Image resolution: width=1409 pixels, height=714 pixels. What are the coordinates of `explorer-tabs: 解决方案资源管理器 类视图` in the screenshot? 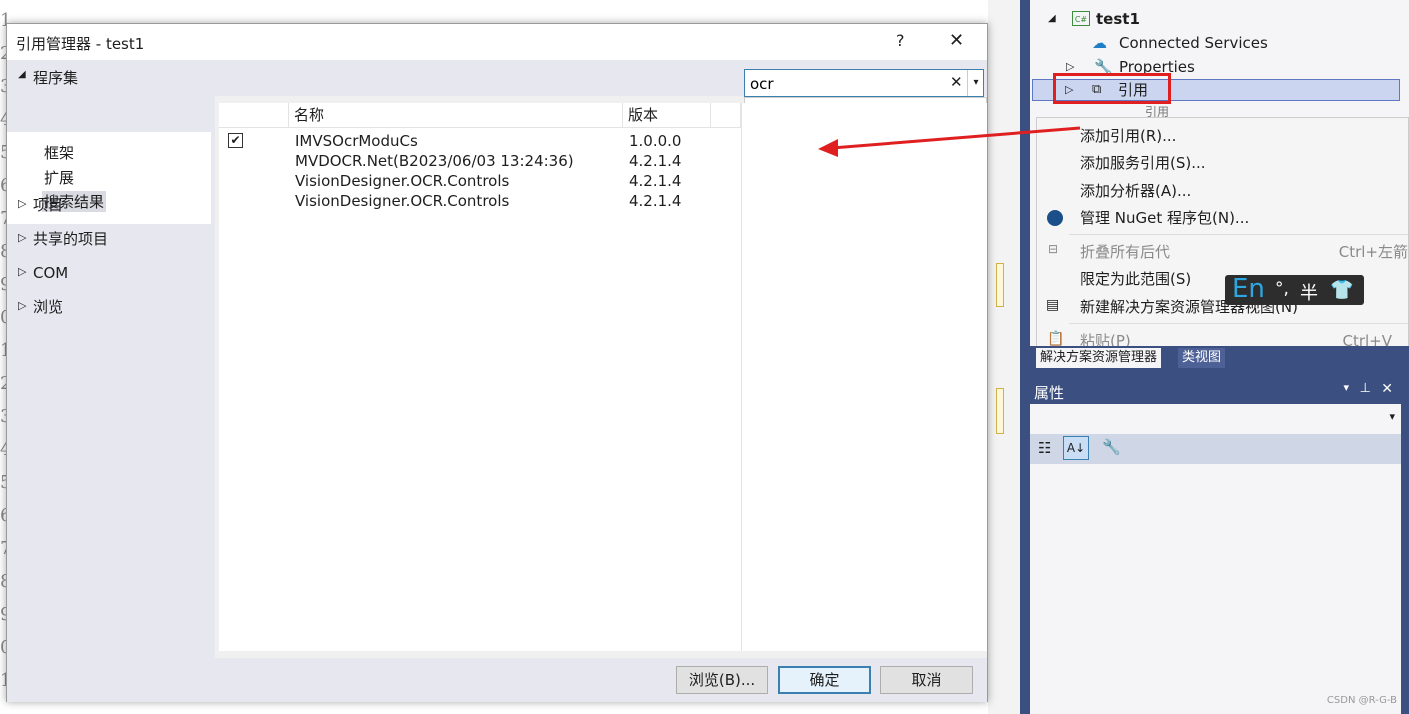 It's located at (1219, 358).